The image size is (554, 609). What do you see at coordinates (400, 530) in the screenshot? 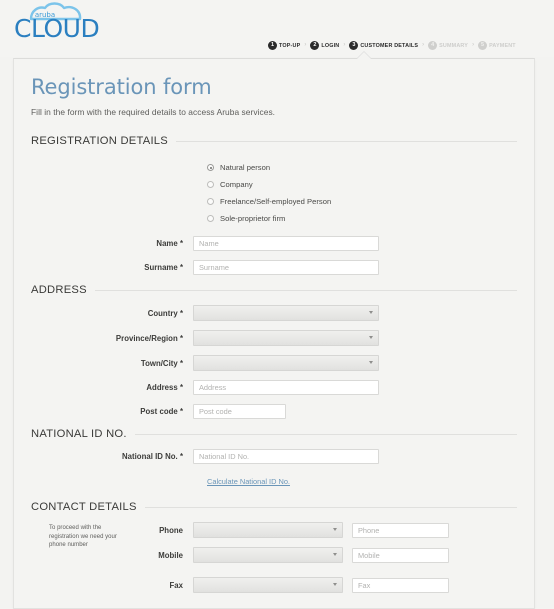
I see `phone-input` at bounding box center [400, 530].